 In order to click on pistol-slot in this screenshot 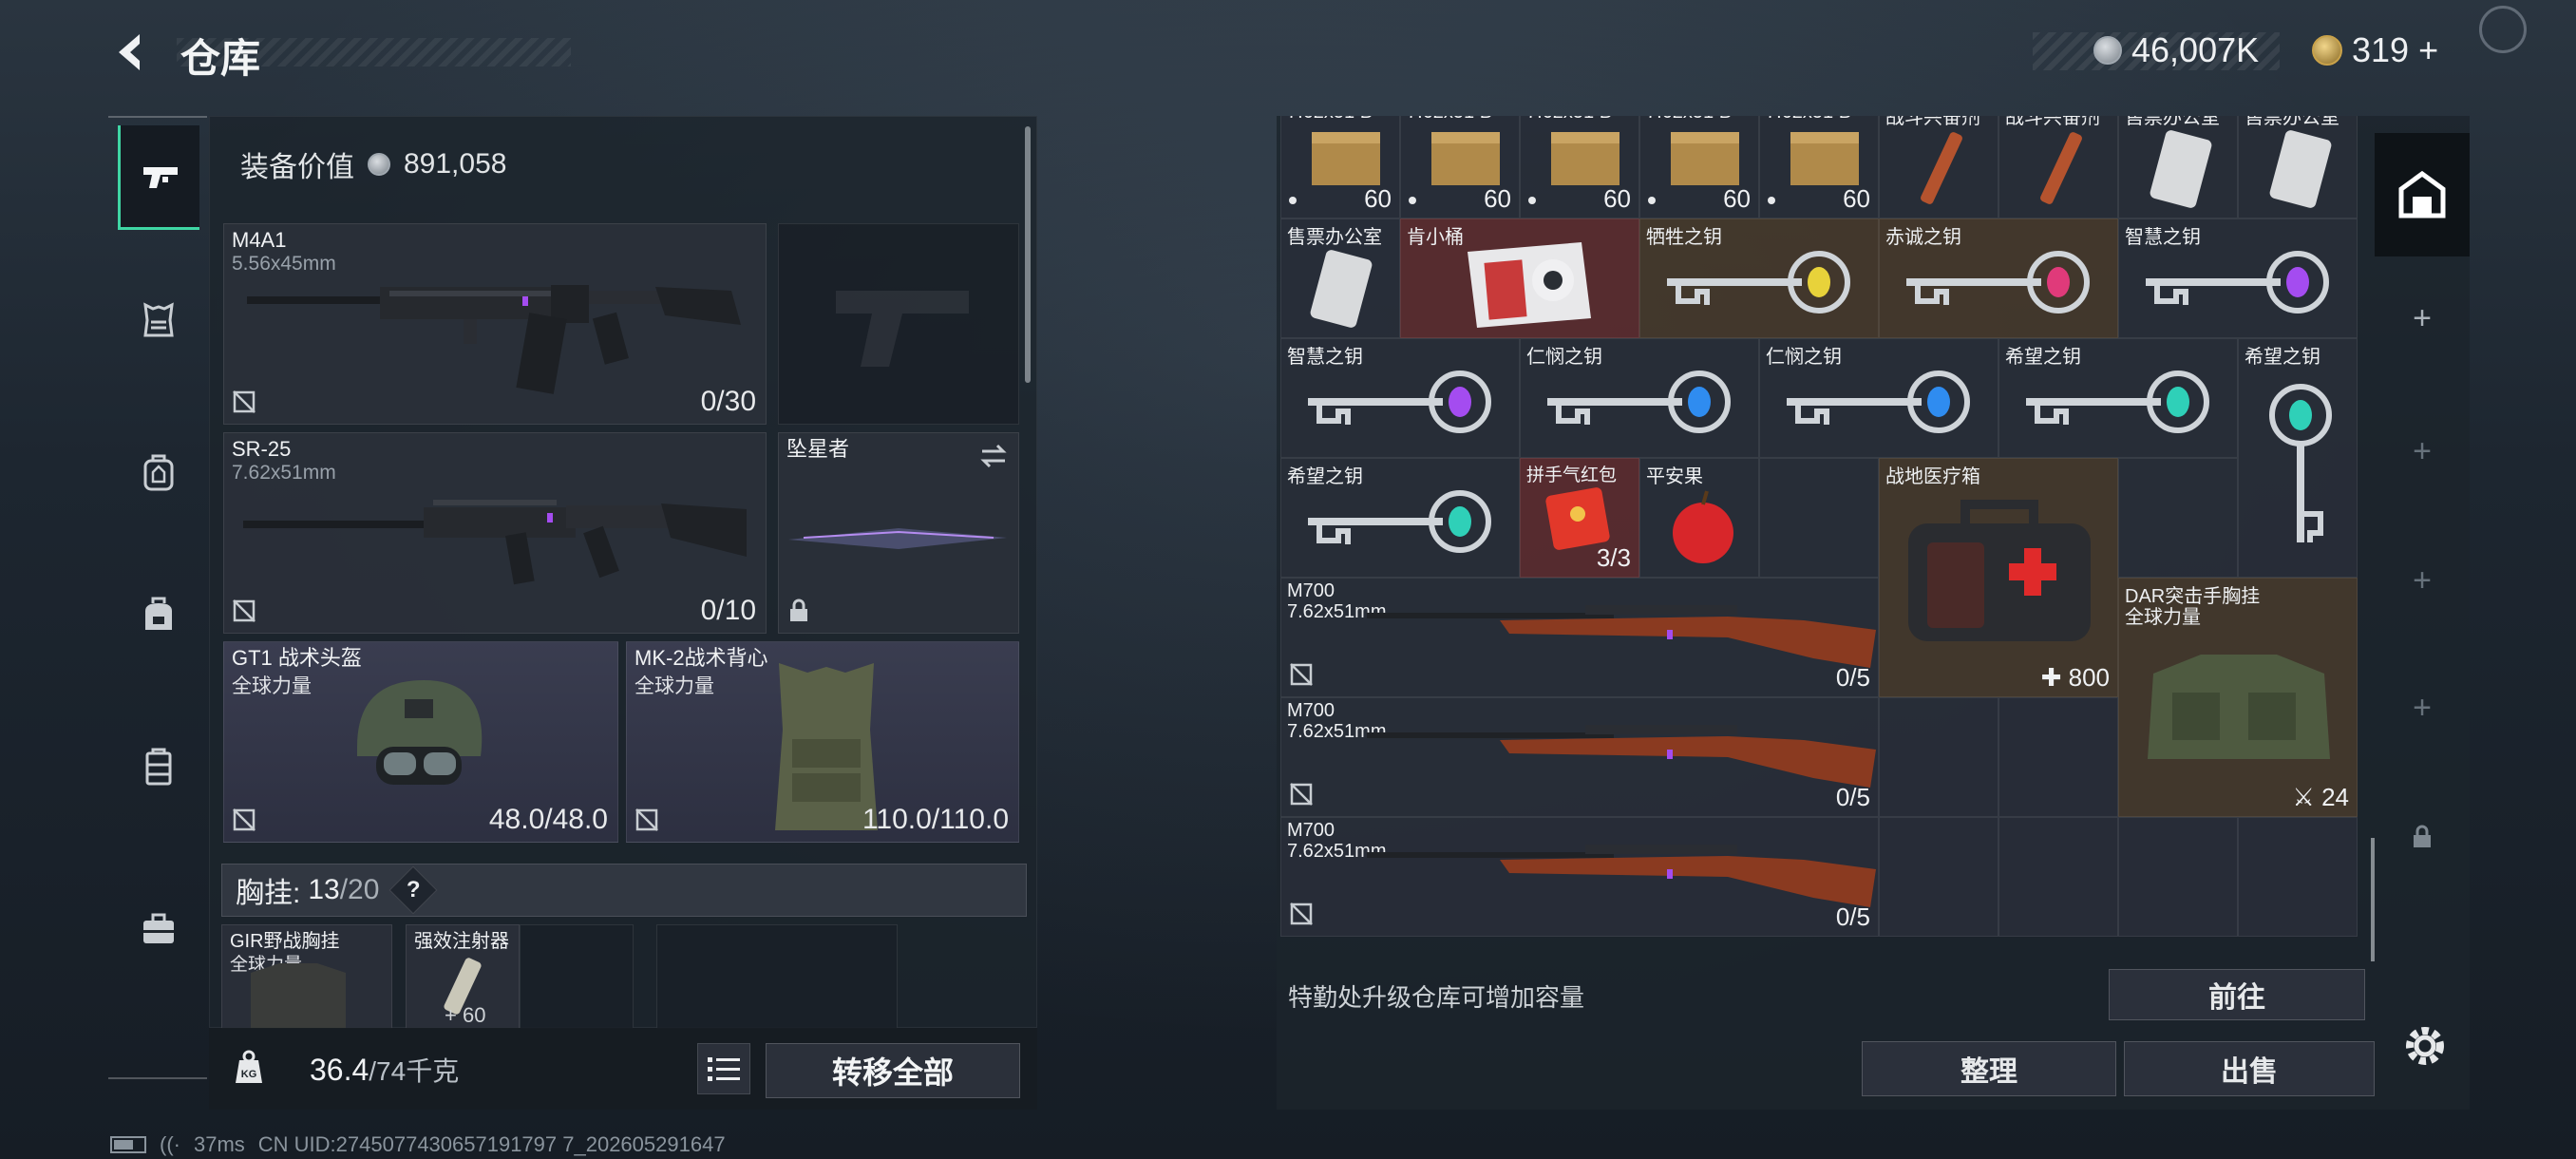, I will do `click(898, 324)`.